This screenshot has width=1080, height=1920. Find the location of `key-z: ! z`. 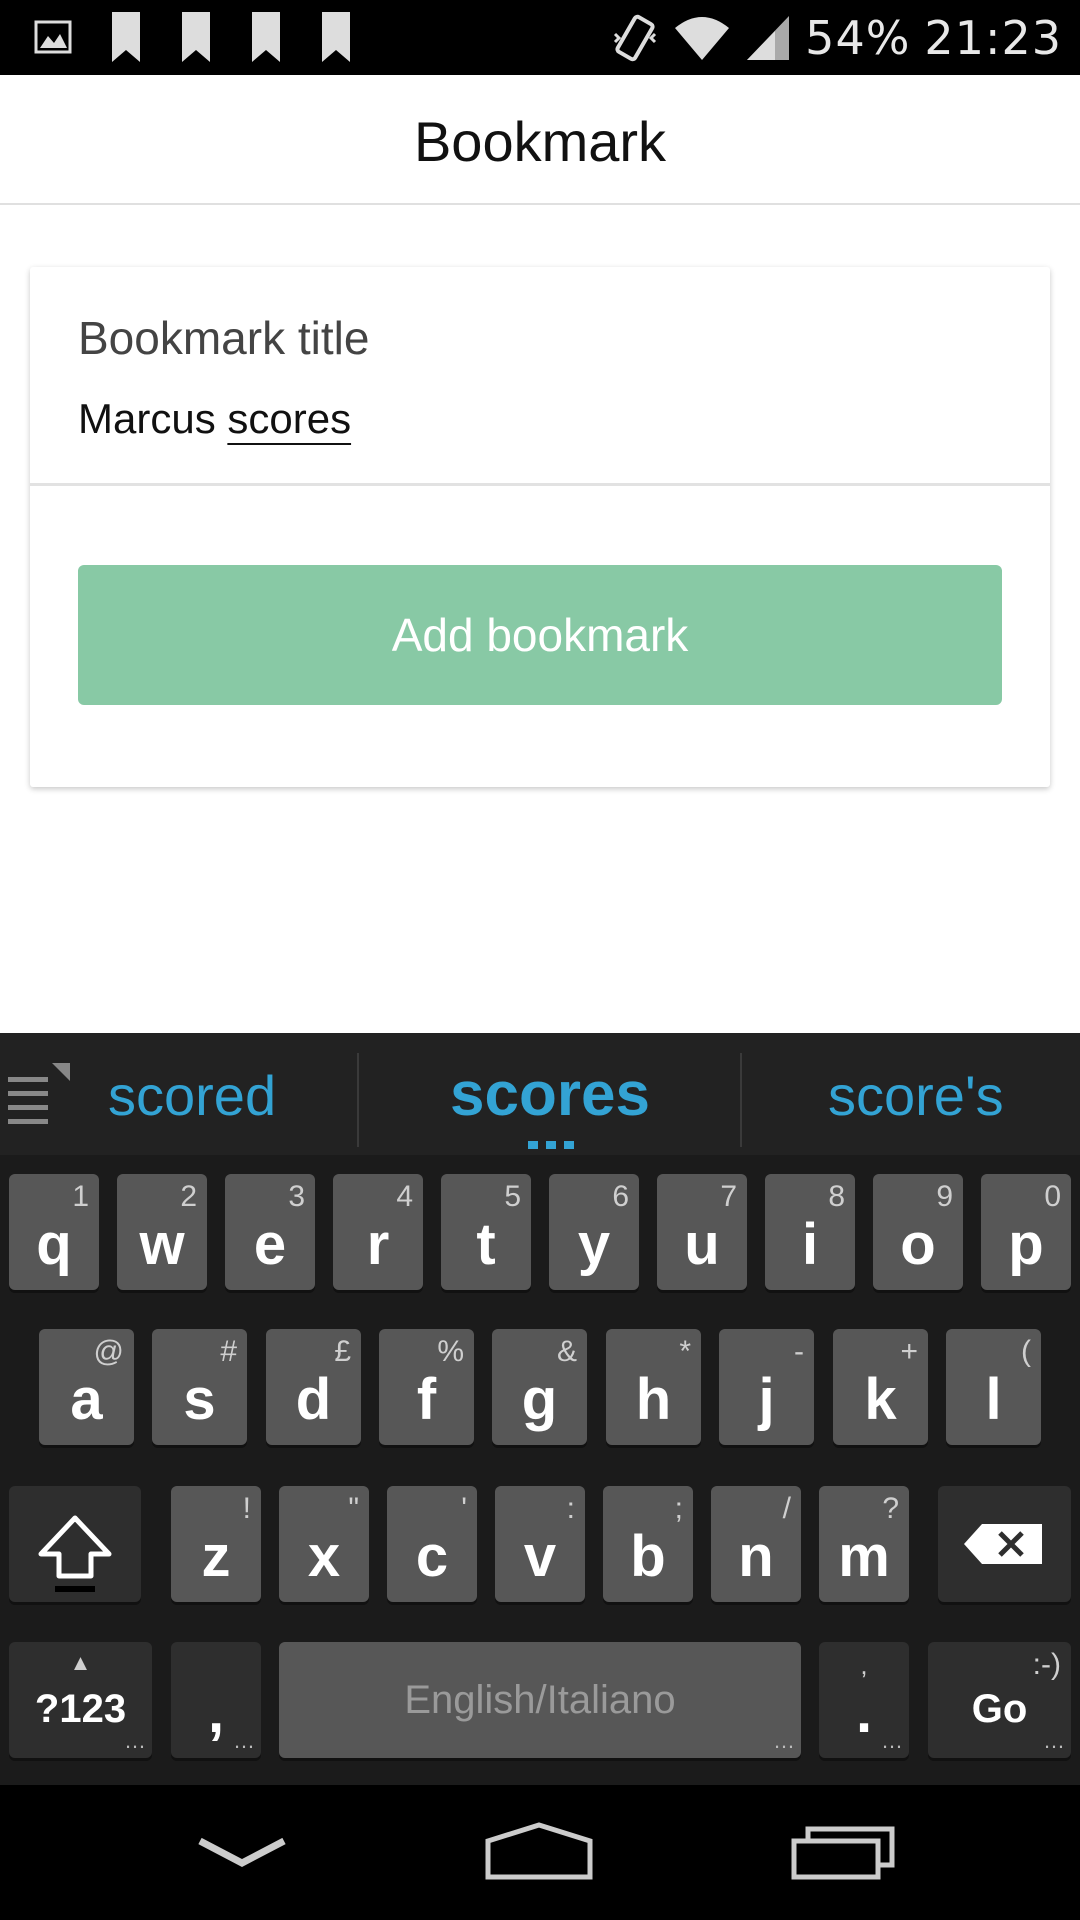

key-z: ! z is located at coordinates (216, 1544).